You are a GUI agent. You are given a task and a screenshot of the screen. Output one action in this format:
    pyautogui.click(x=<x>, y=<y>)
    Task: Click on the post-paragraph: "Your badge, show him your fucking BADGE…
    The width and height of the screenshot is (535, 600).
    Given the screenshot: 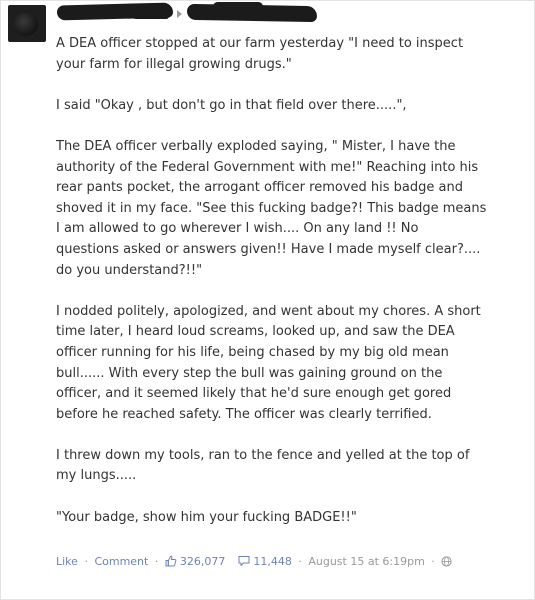 What is the action you would take?
    pyautogui.click(x=206, y=517)
    